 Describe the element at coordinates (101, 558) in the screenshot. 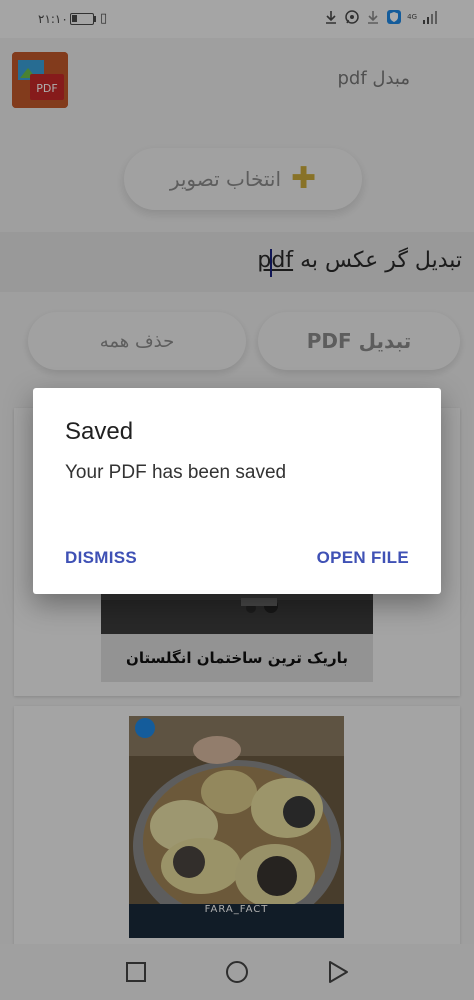

I see `dismiss-button: DISMISS` at that location.